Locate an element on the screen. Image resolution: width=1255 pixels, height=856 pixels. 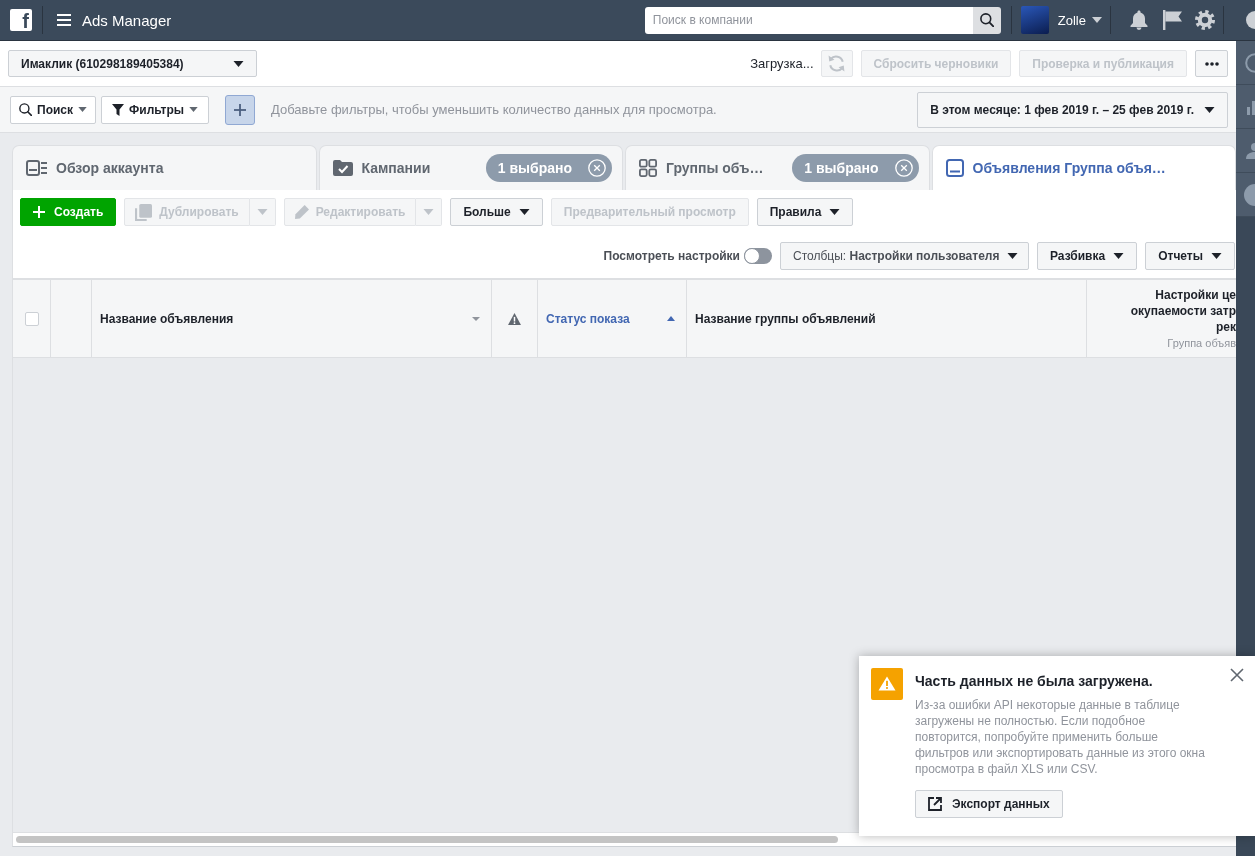
menu-icon is located at coordinates (64, 20).